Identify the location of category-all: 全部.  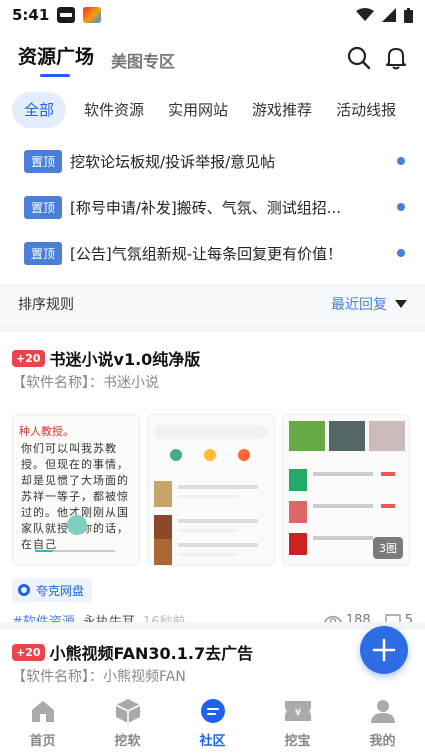
(39, 110).